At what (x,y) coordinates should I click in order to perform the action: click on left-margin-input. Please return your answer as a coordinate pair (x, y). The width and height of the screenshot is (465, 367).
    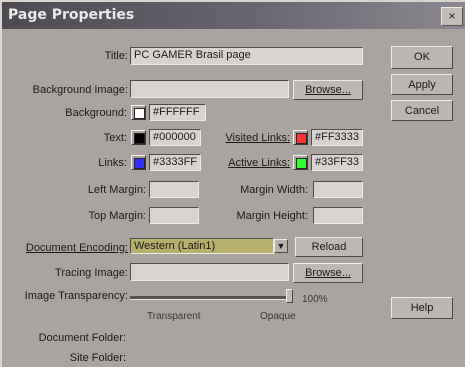
    Looking at the image, I should click on (174, 189).